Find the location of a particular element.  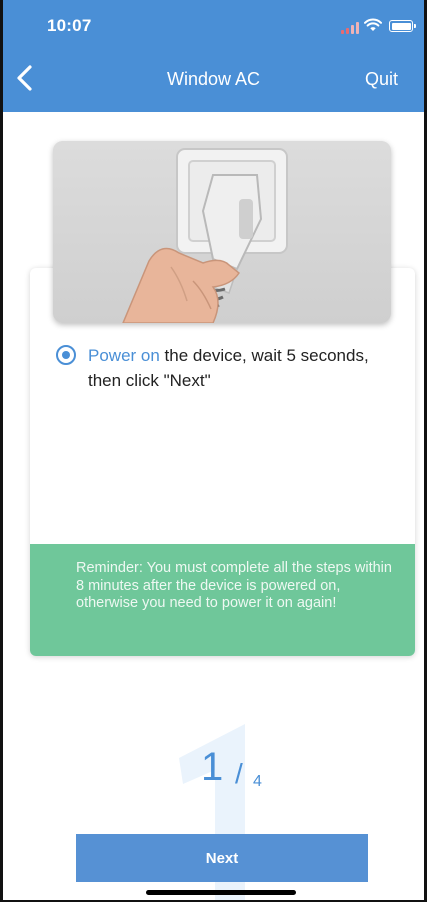

battery-icon is located at coordinates (402, 26).